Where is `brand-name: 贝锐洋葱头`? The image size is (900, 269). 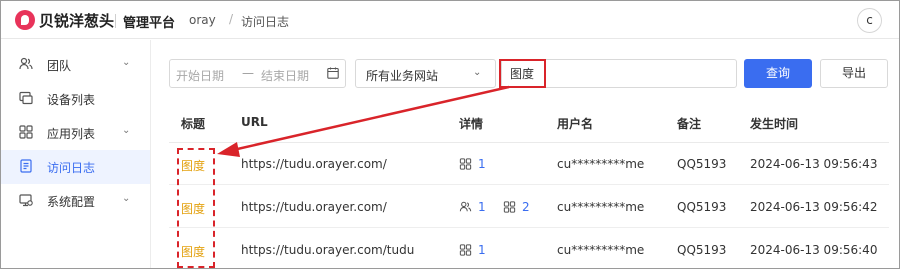
brand-name: 贝锐洋葱头 is located at coordinates (77, 21).